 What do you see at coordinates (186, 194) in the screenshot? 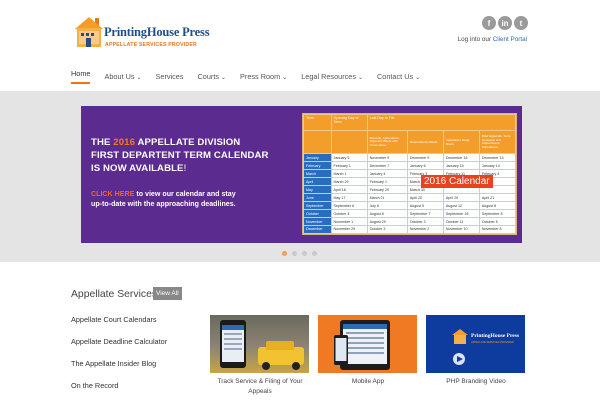
I see `slide-cta-rest: to view our calendar and stay` at bounding box center [186, 194].